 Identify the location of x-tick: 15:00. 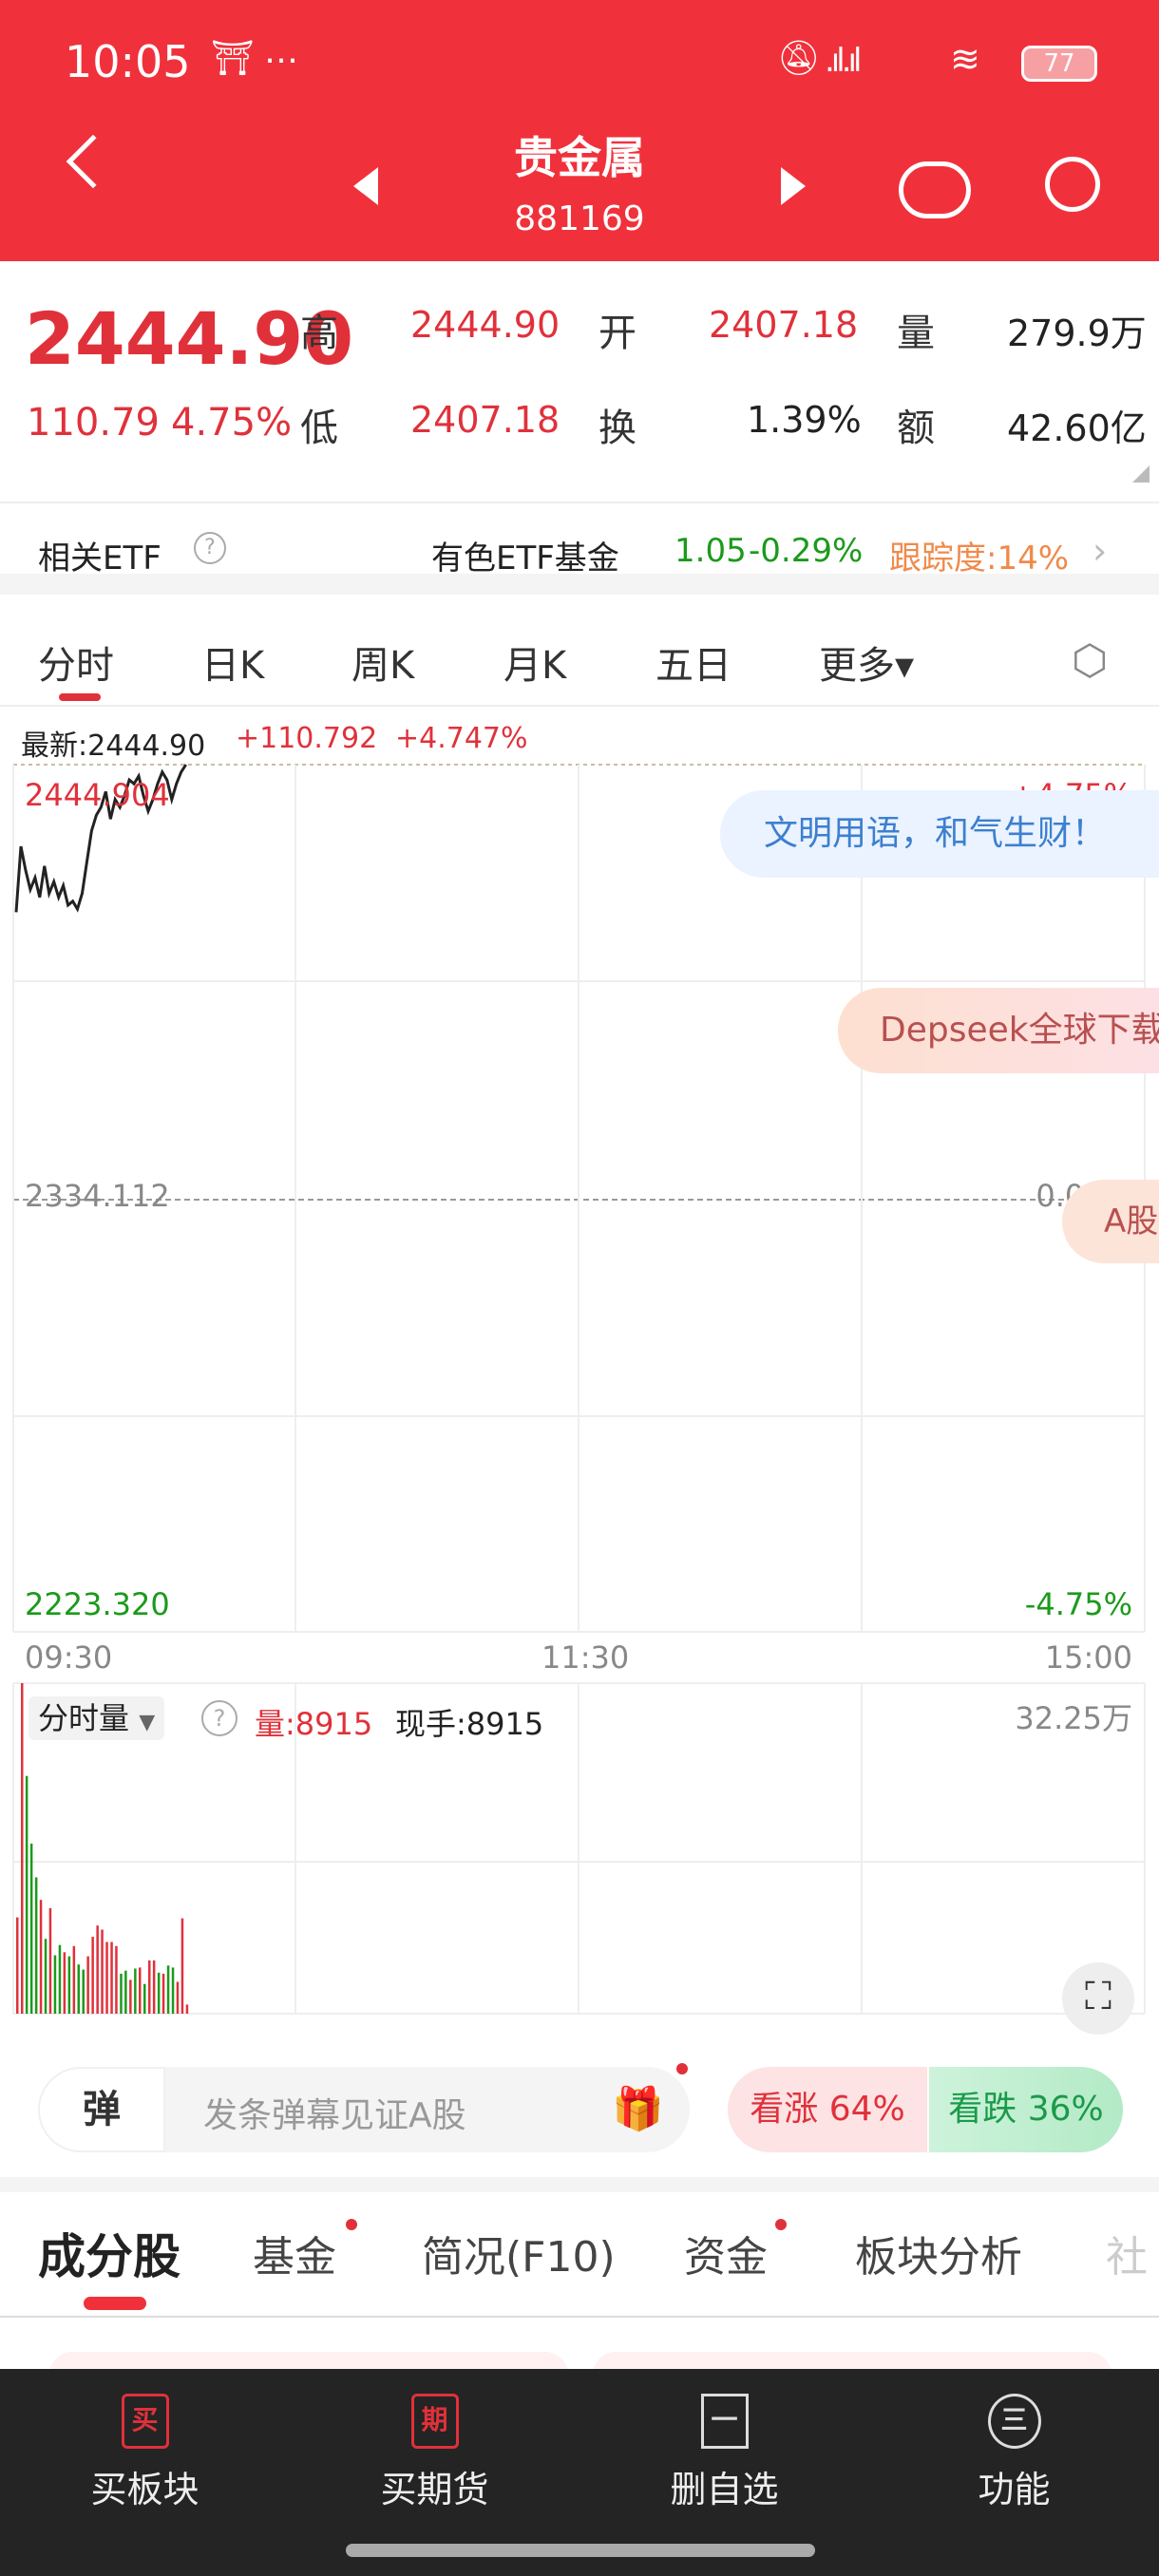
(1088, 1657).